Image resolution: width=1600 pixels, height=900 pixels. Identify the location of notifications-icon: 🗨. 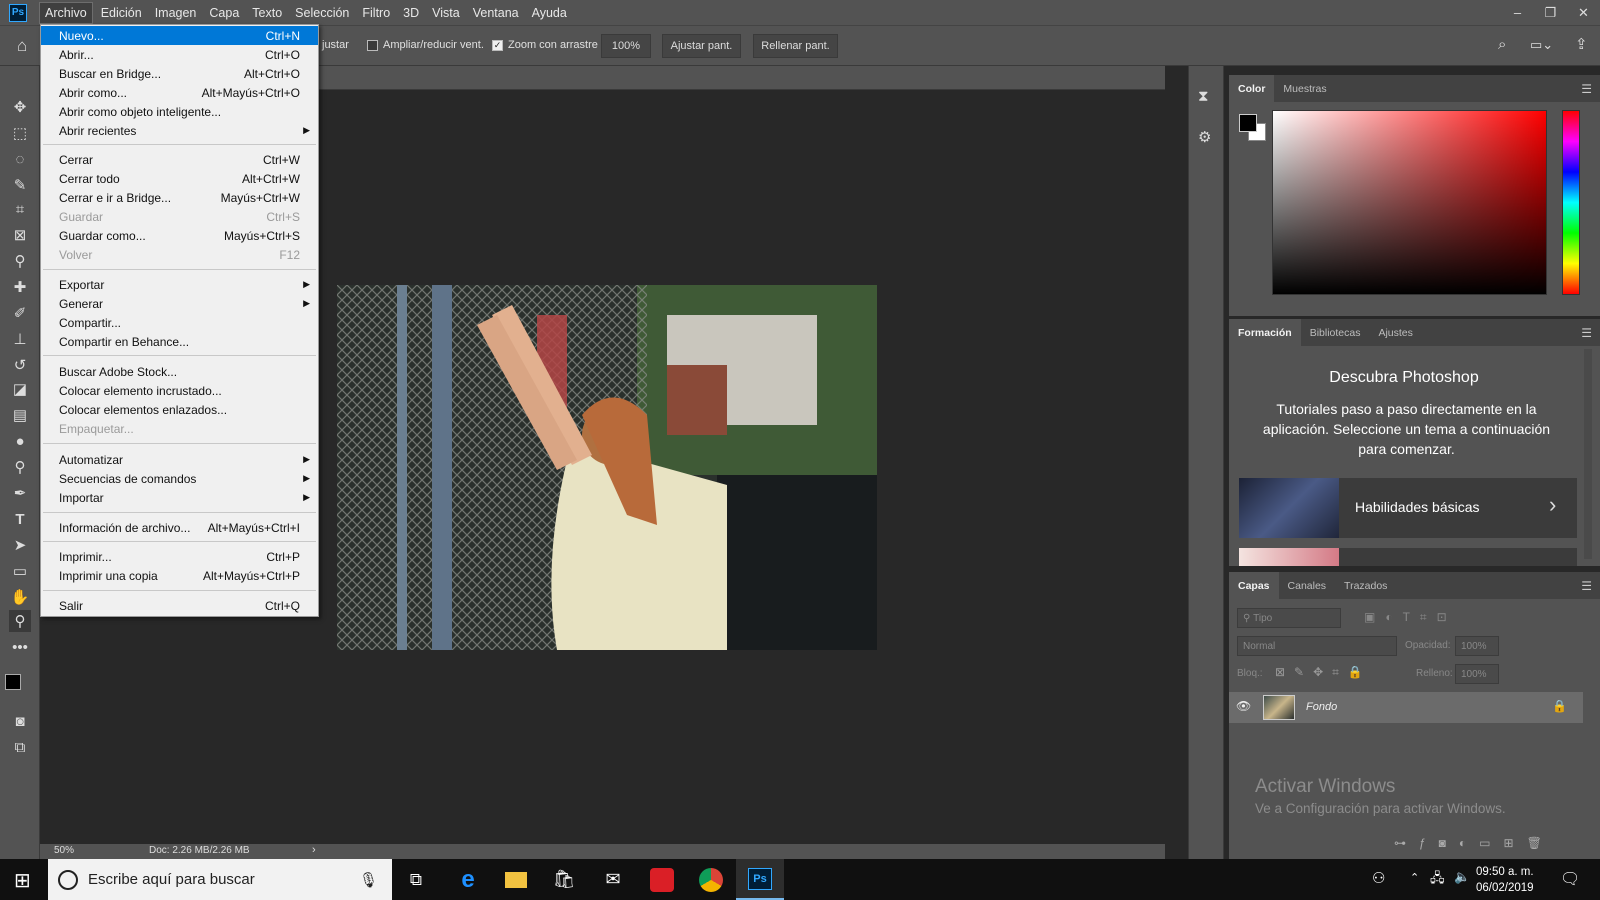
(1570, 879).